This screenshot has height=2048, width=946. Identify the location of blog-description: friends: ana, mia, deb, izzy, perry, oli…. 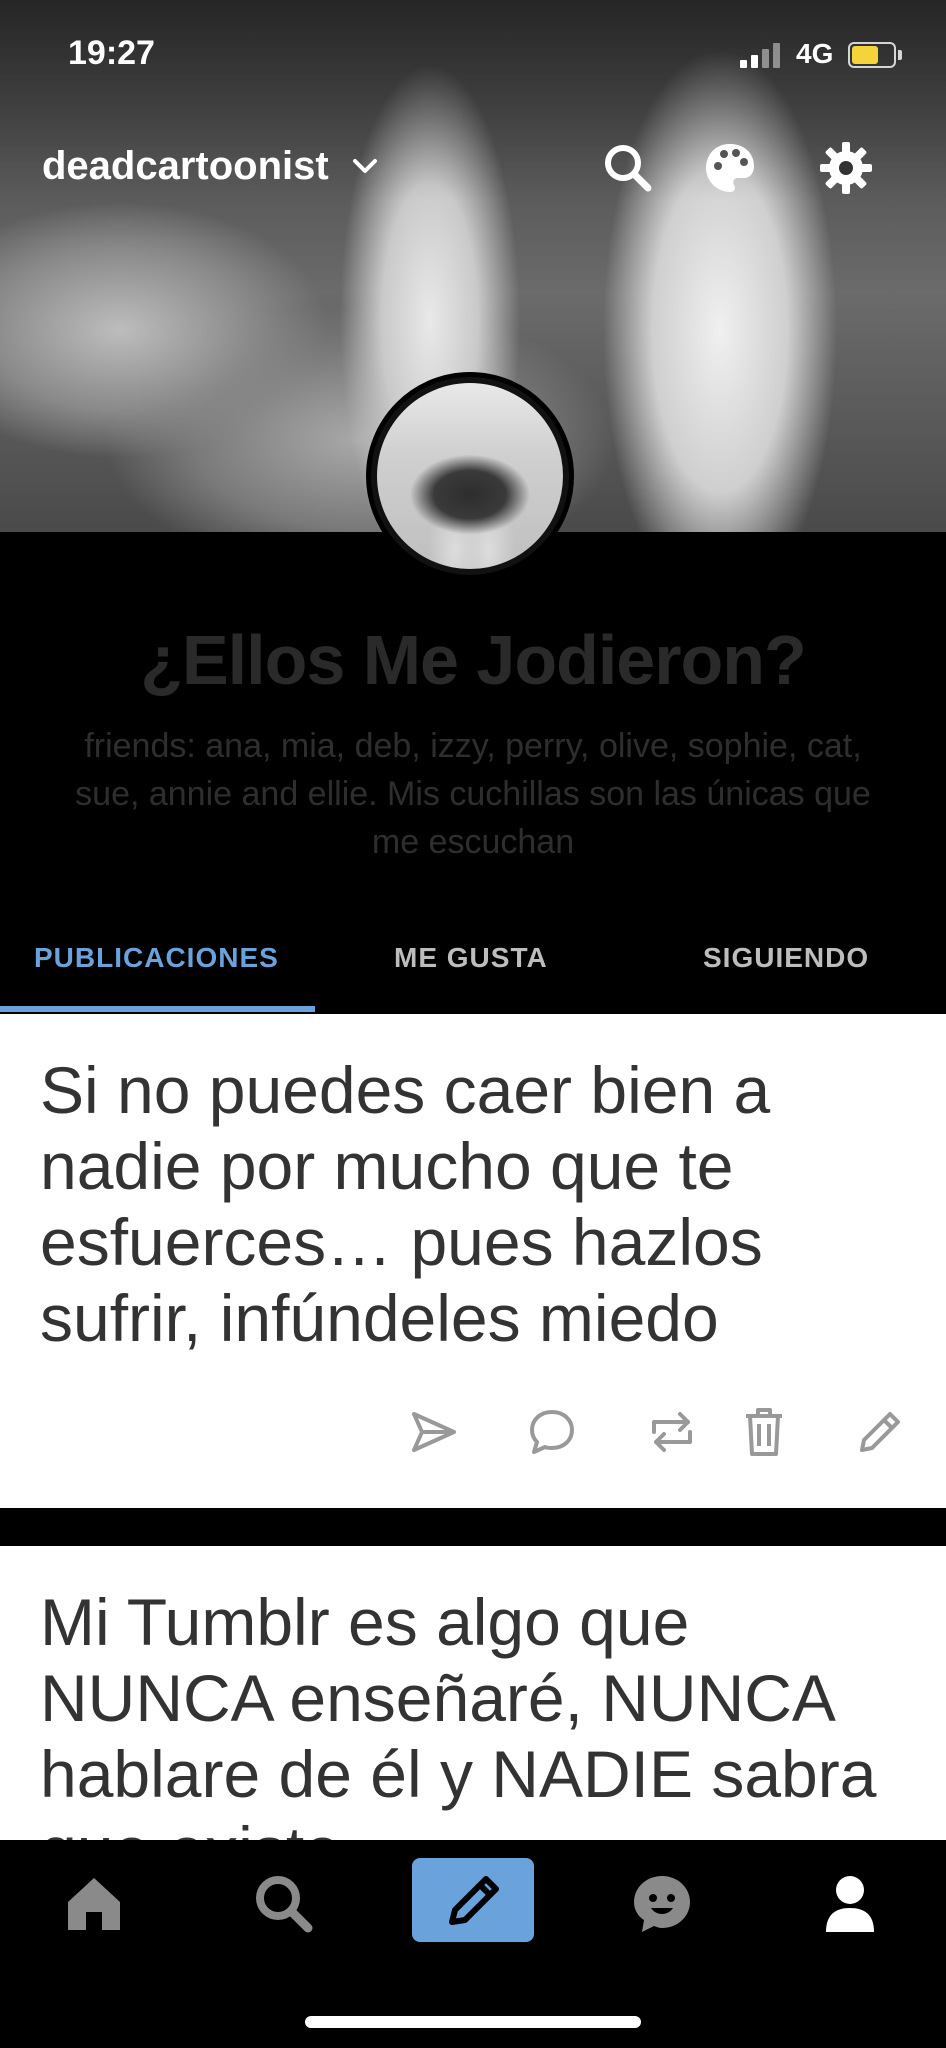
(473, 794).